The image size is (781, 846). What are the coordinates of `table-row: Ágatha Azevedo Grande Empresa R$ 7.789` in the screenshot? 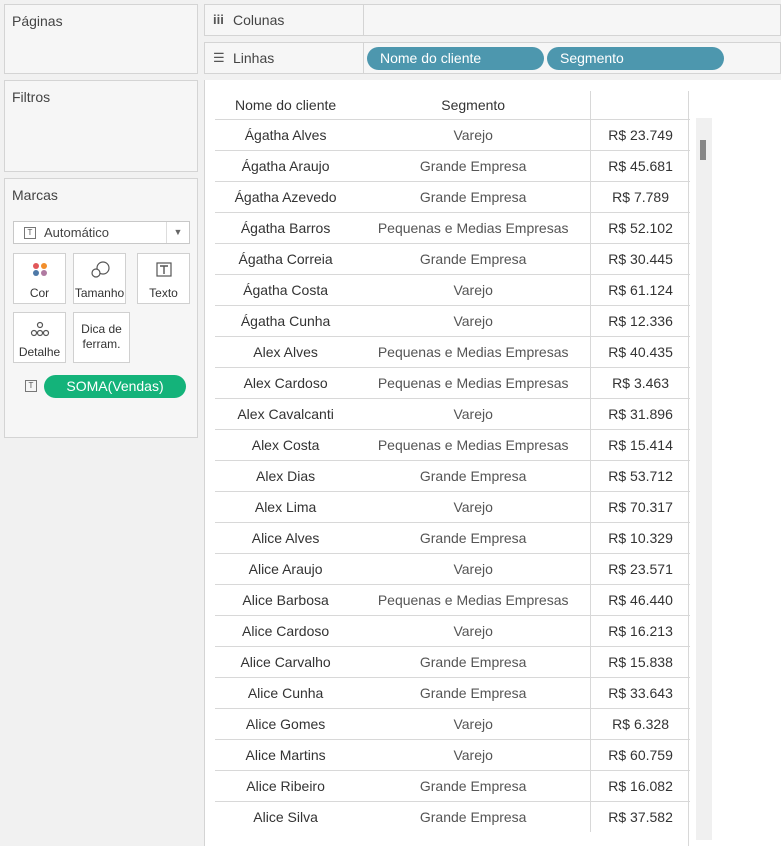 It's located at (452, 197).